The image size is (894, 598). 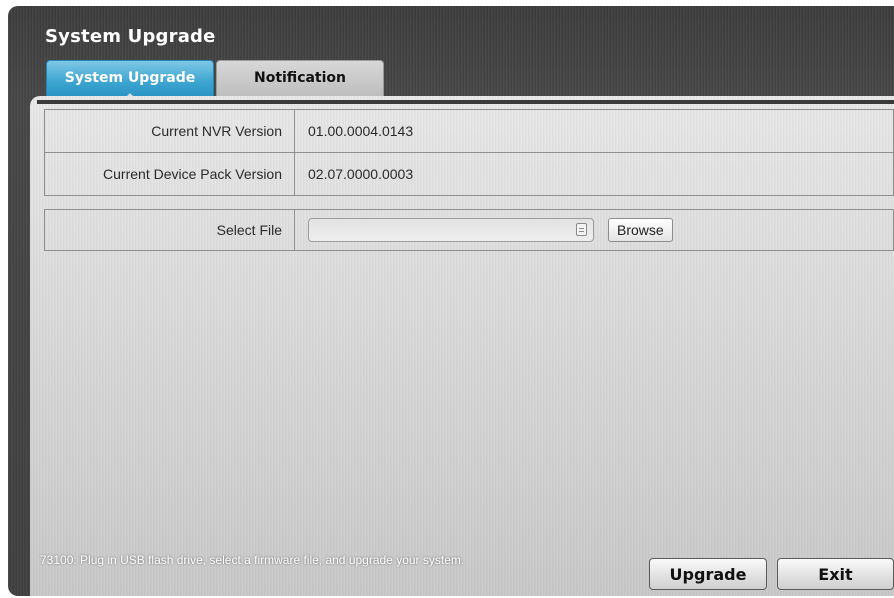 I want to click on upgrade-button: Upgrade, so click(x=708, y=574).